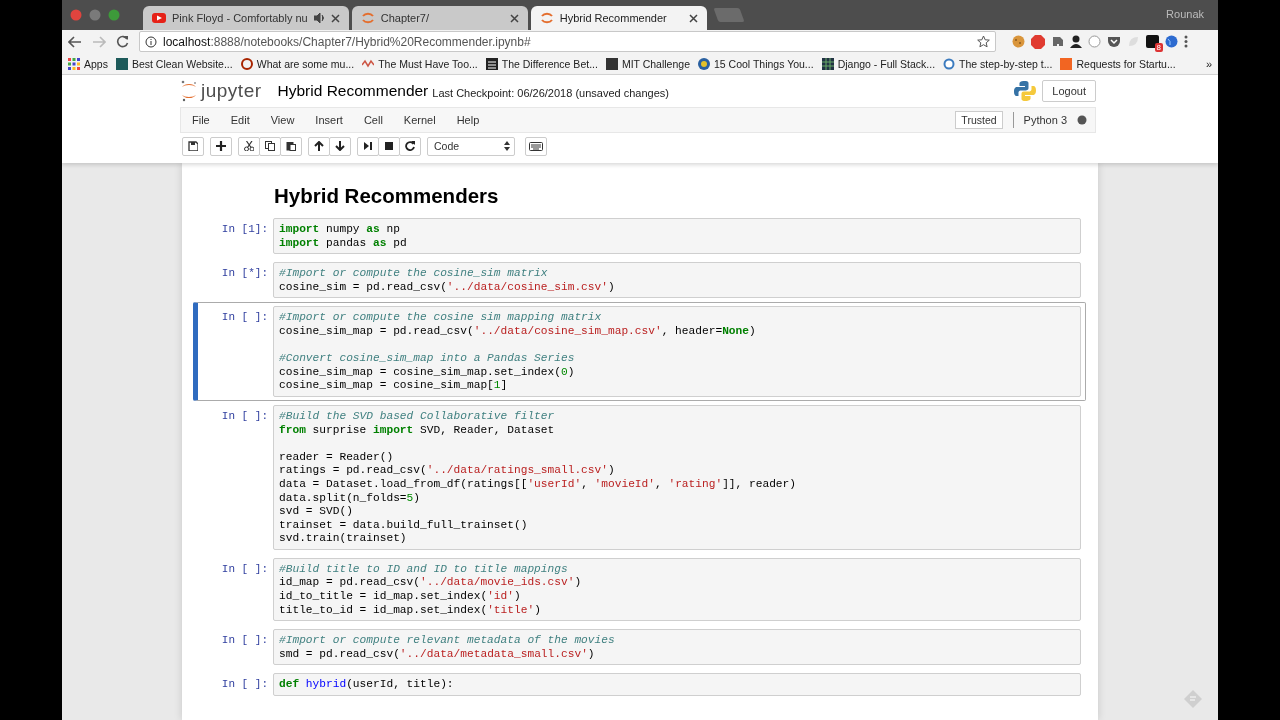 The image size is (1280, 720). What do you see at coordinates (287, 120) in the screenshot?
I see `menu-item: View` at bounding box center [287, 120].